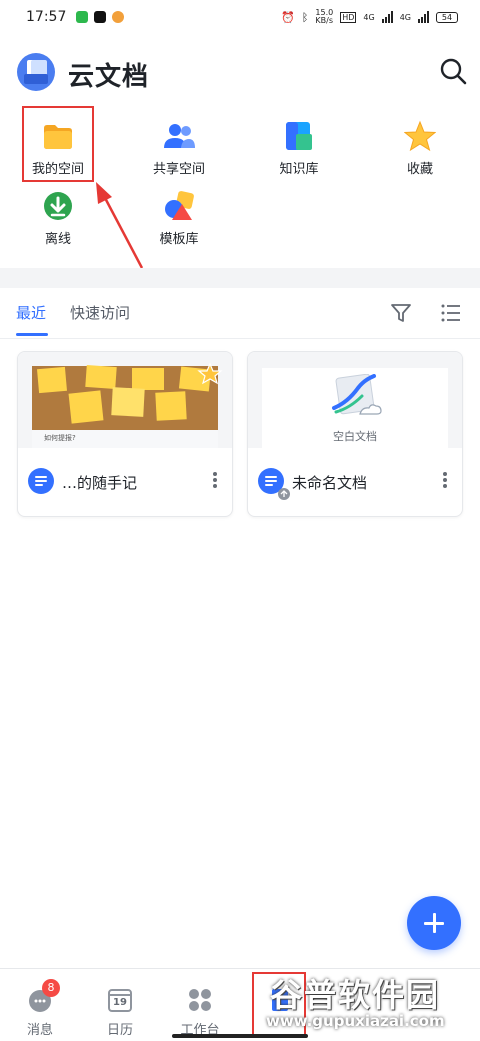 This screenshot has height=1041, width=480. What do you see at coordinates (179, 136) in the screenshot?
I see `people-icon` at bounding box center [179, 136].